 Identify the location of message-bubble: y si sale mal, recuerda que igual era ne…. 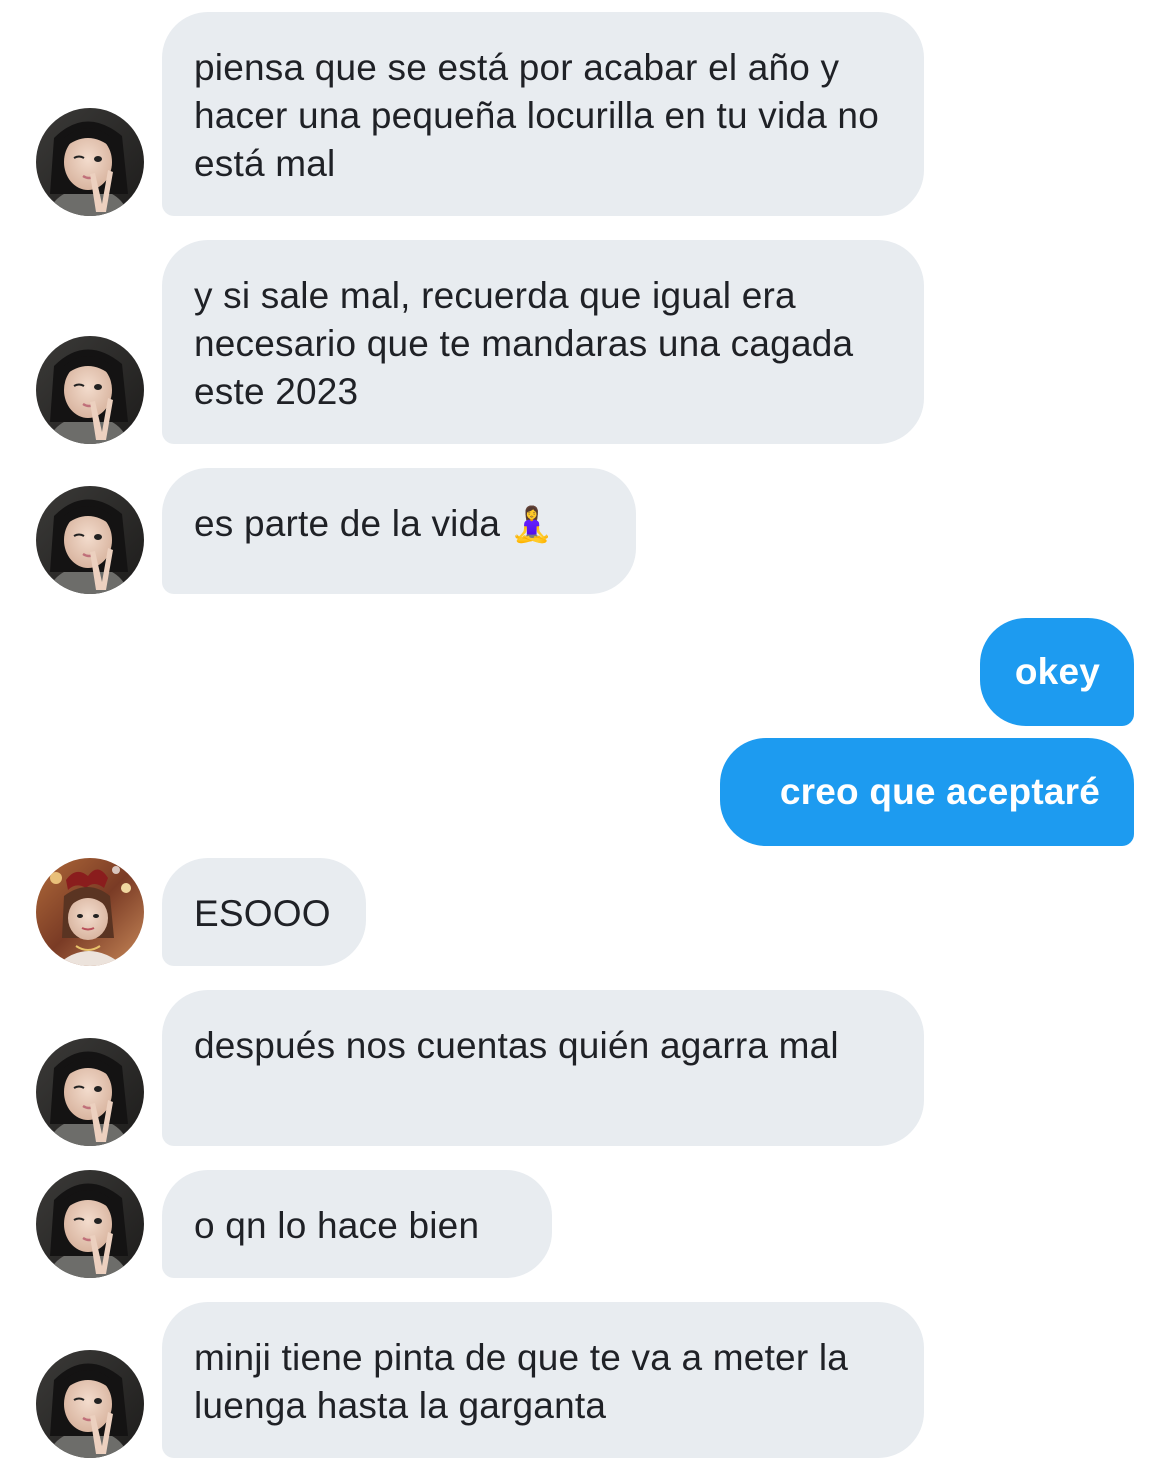
(543, 342).